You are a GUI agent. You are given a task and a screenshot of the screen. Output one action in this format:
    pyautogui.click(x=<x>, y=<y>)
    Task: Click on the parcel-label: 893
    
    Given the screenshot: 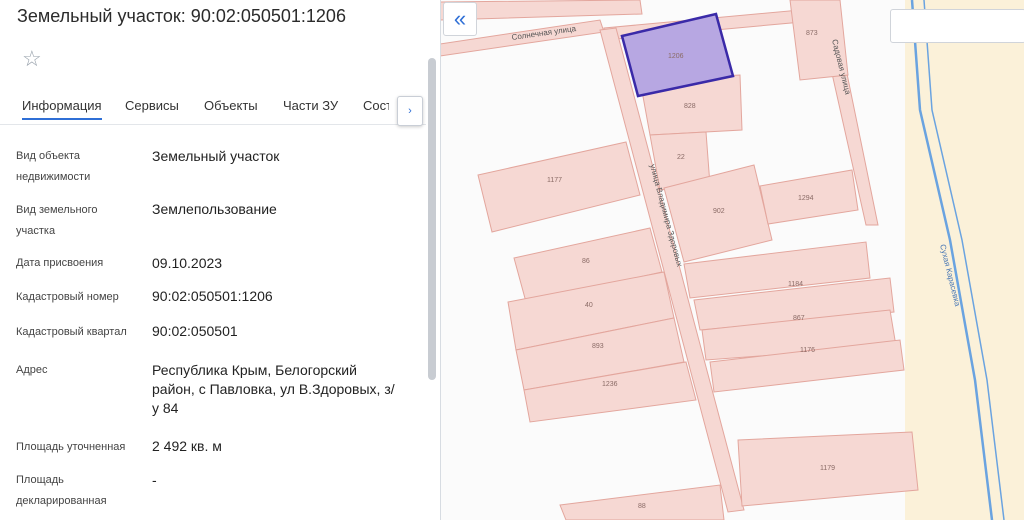 What is the action you would take?
    pyautogui.click(x=598, y=346)
    